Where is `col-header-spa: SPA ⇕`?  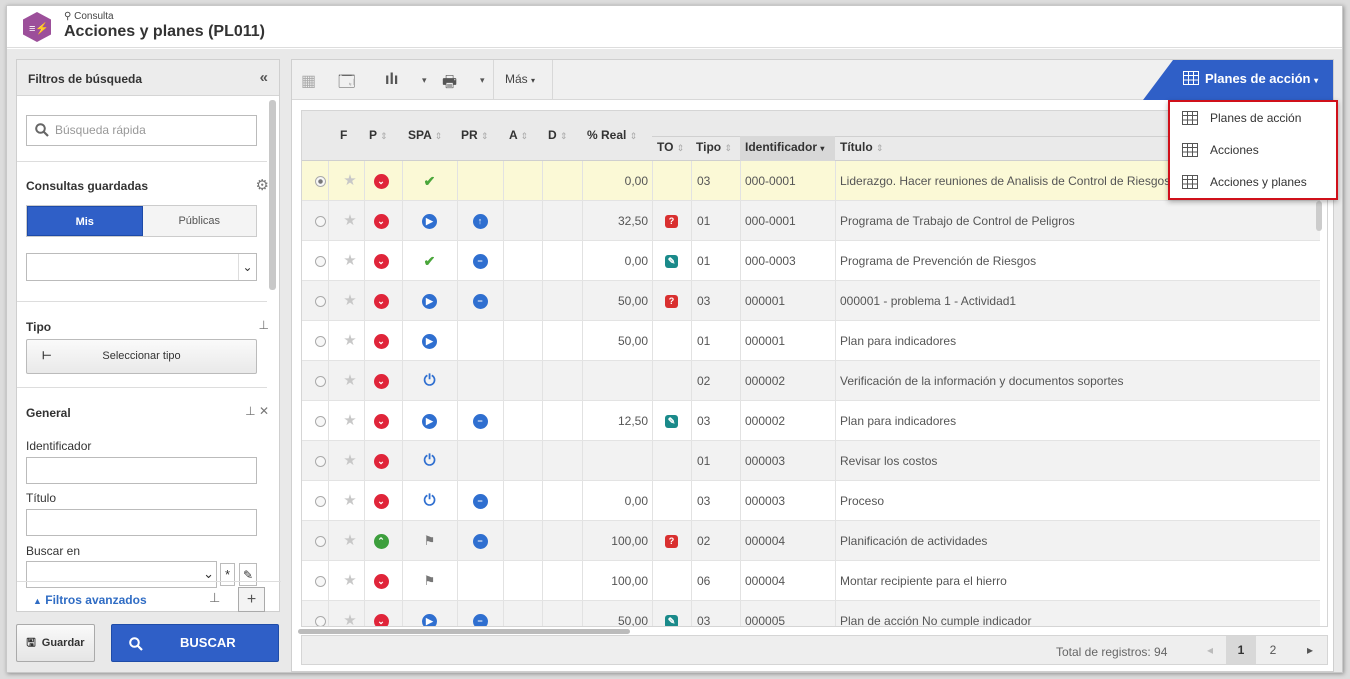
col-header-spa: SPA ⇕ is located at coordinates (425, 135).